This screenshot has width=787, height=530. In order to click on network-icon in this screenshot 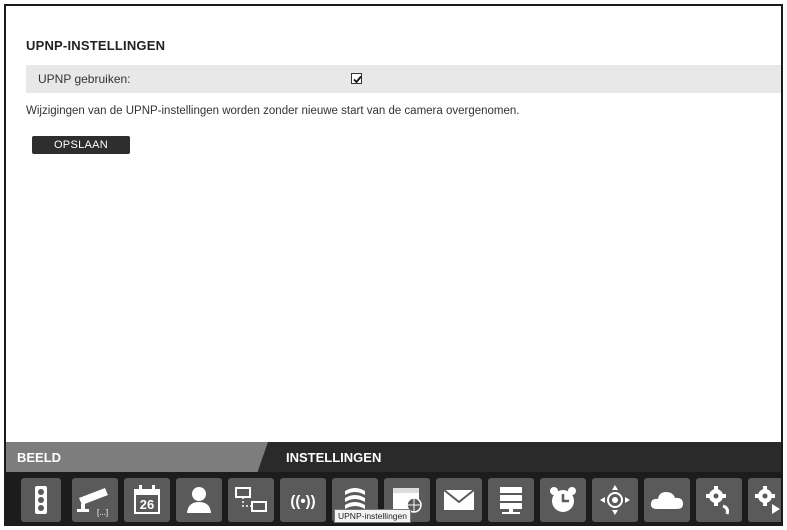, I will do `click(251, 499)`.